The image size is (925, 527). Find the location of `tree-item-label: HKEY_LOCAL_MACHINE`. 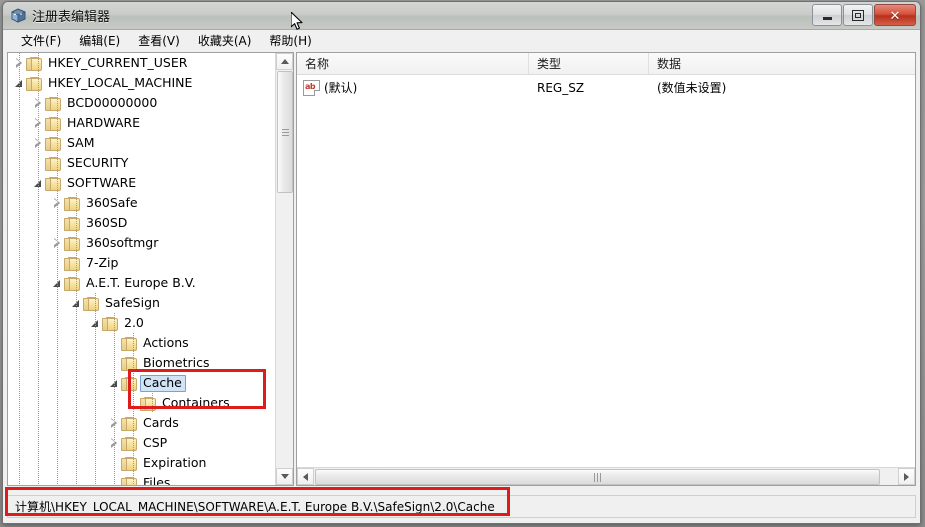

tree-item-label: HKEY_LOCAL_MACHINE is located at coordinates (120, 82).